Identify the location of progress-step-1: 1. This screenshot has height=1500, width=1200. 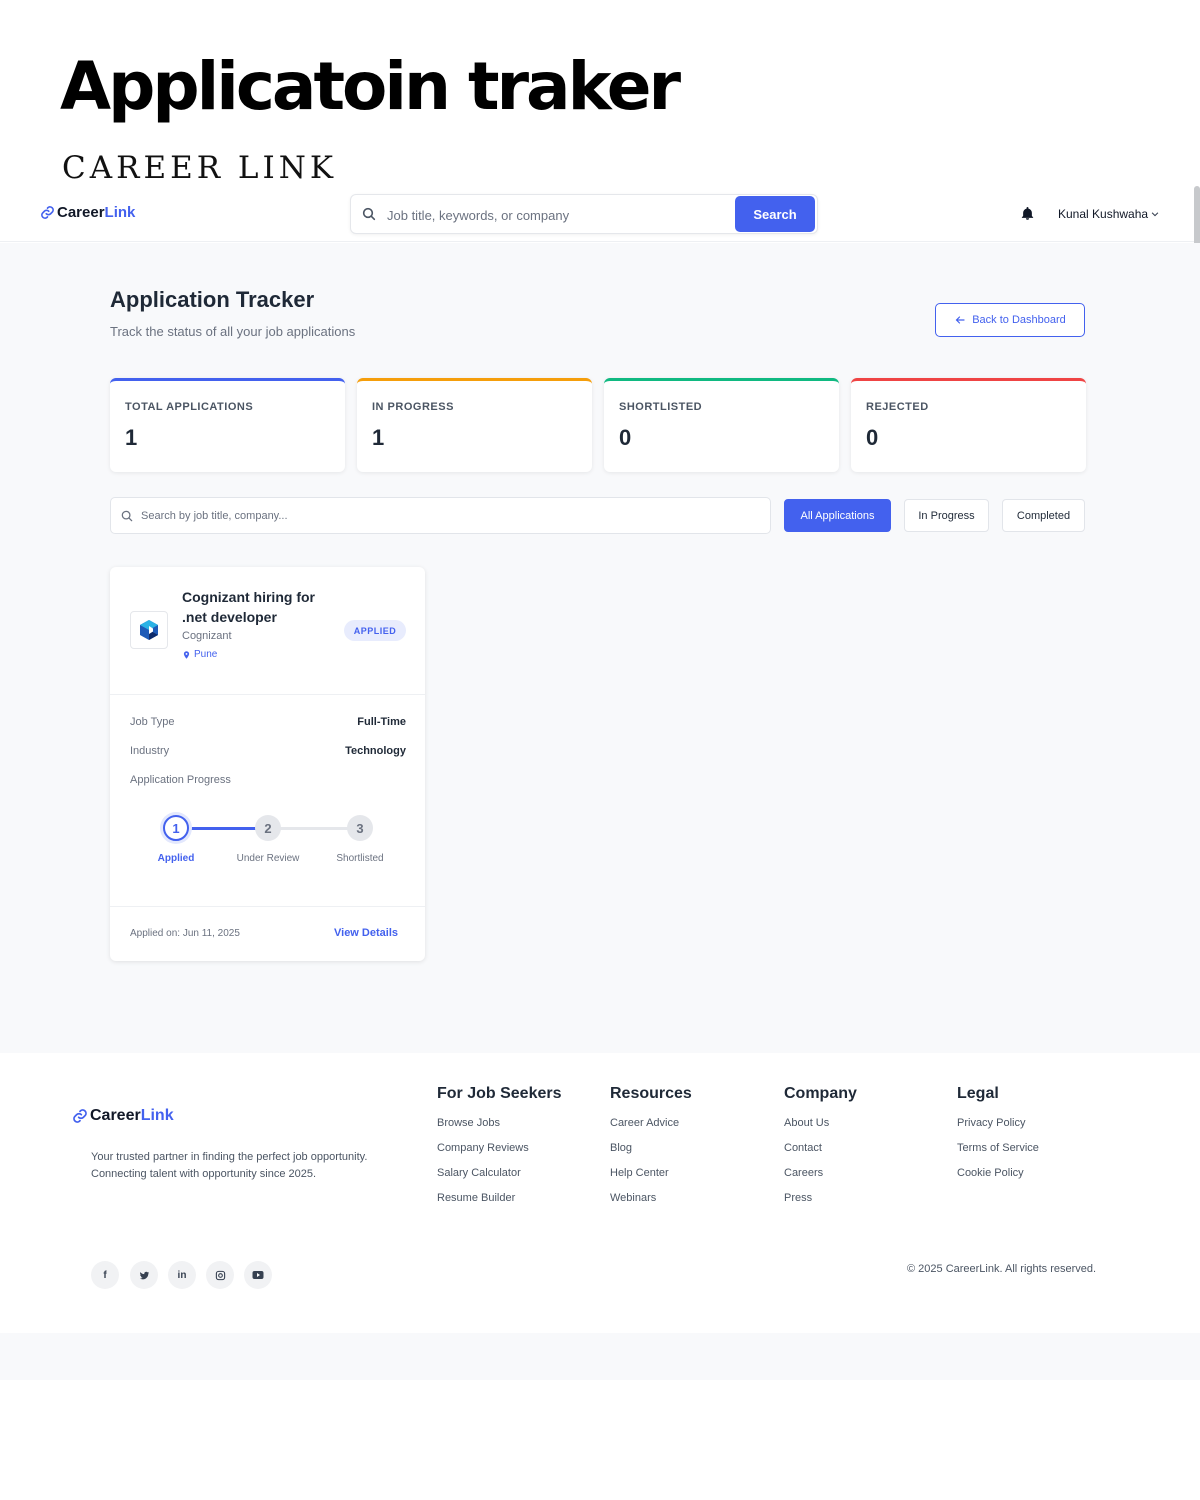
(176, 828).